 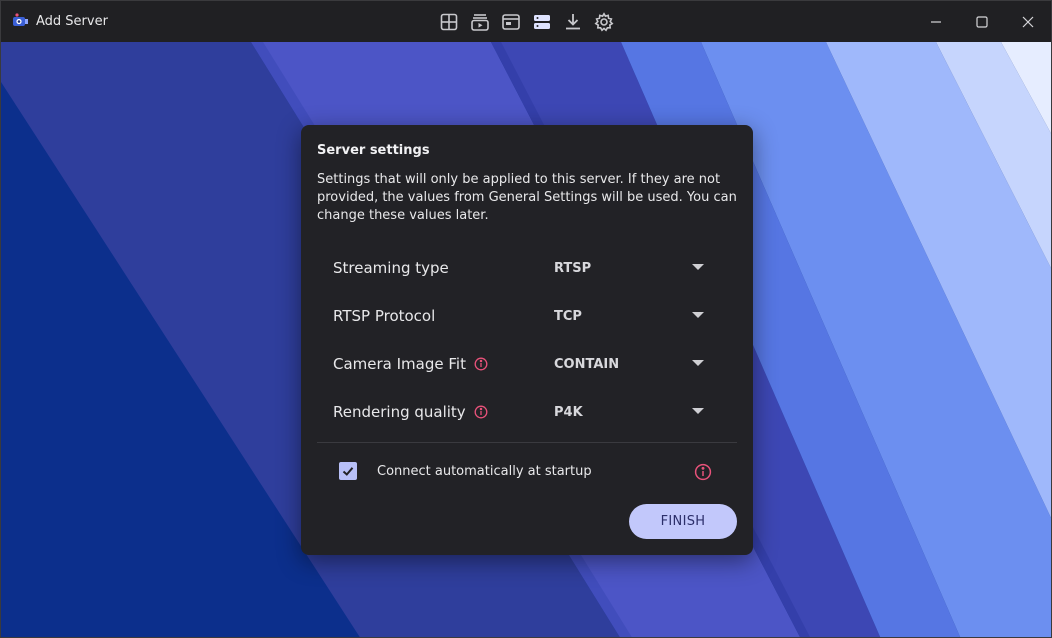 I want to click on playlist-button, so click(x=479, y=22).